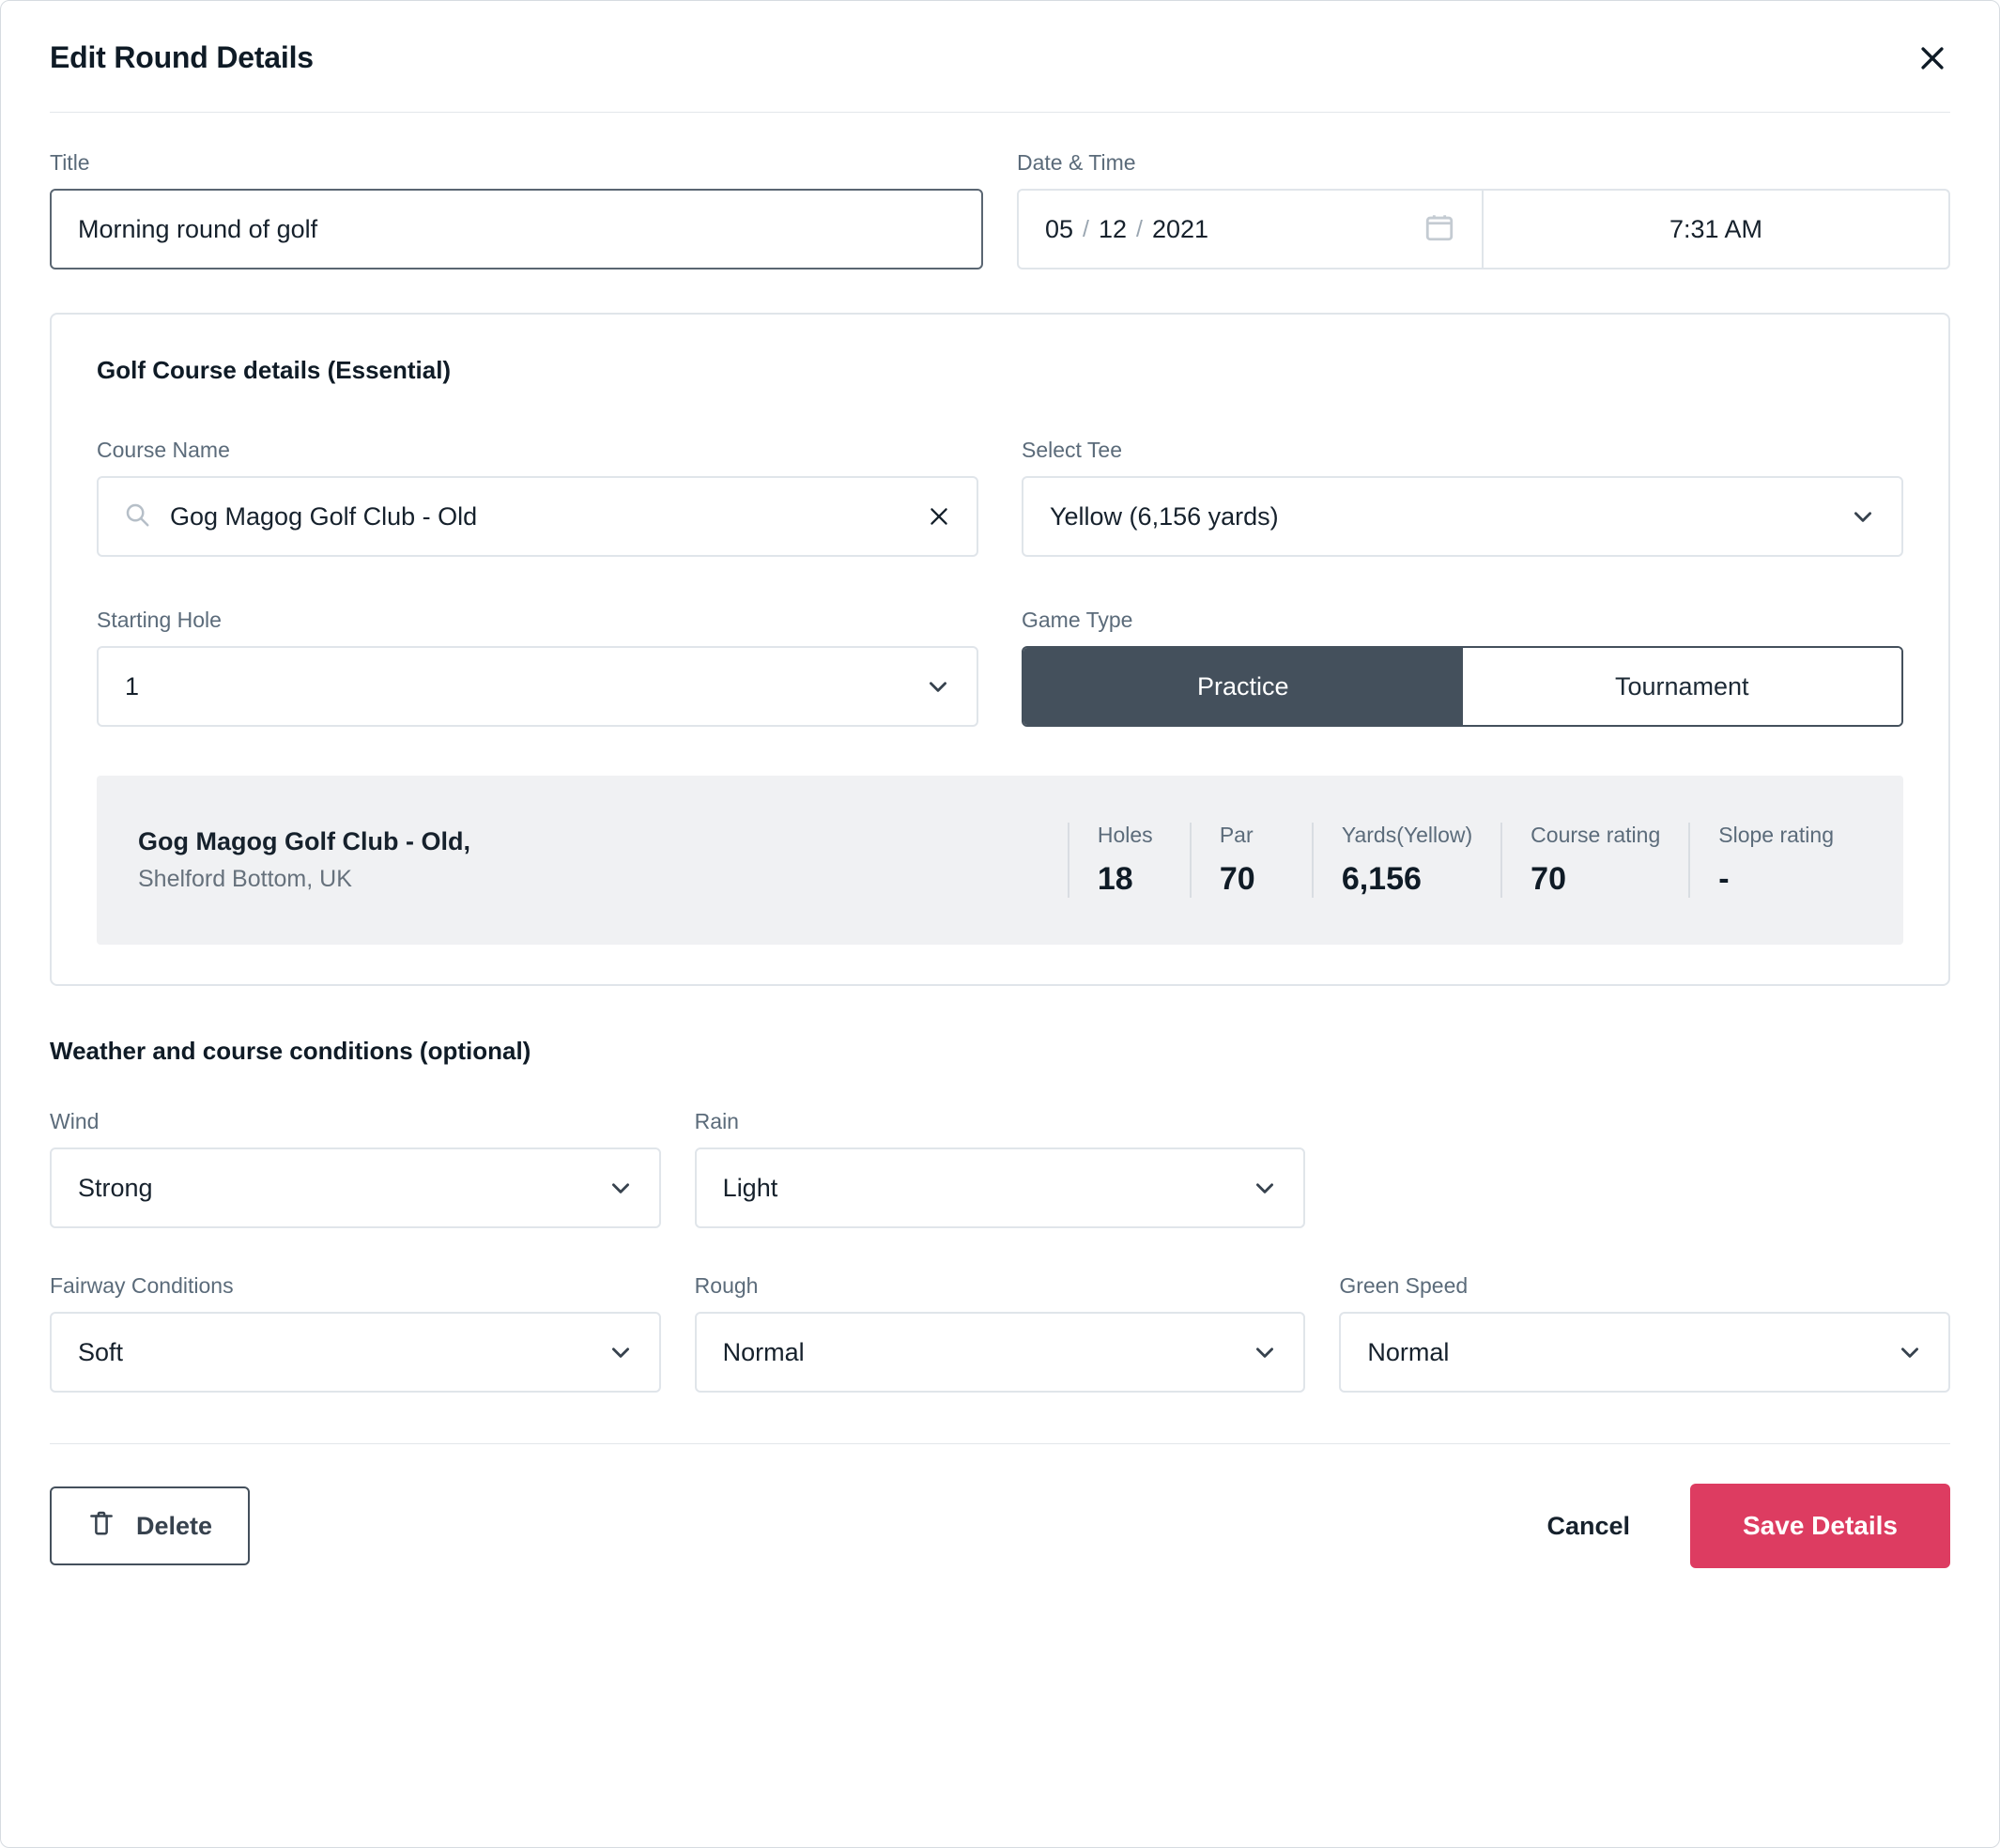 The width and height of the screenshot is (2000, 1848). I want to click on delete-button: Delete, so click(150, 1525).